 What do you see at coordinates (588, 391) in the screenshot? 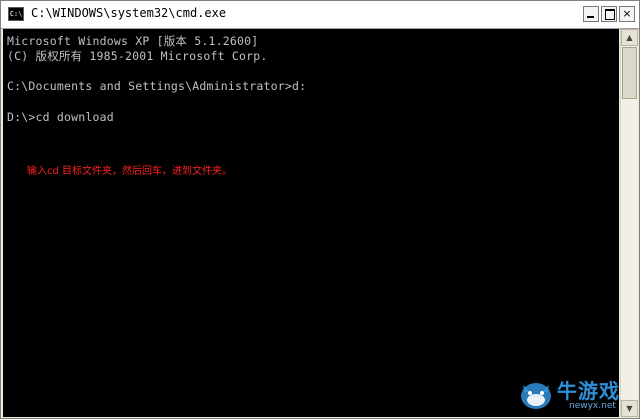
I see `watermark-title: 牛游戏` at bounding box center [588, 391].